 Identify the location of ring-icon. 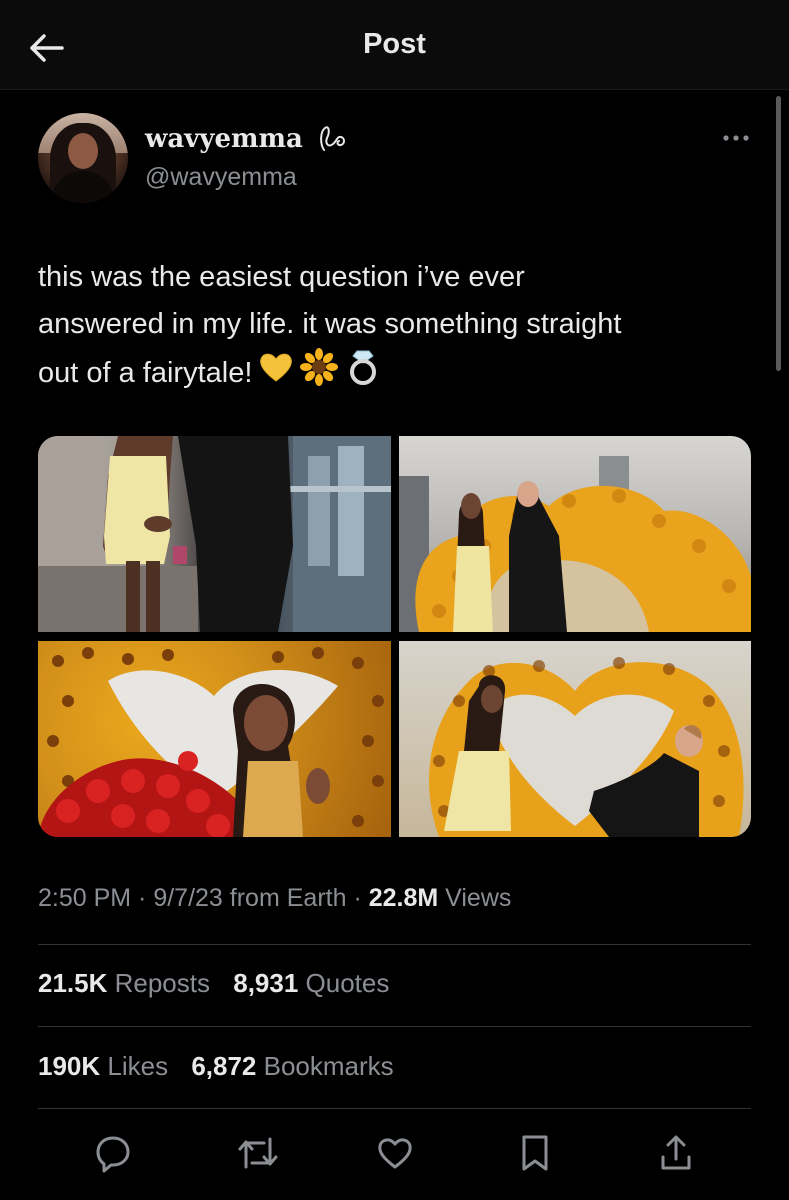
(363, 374).